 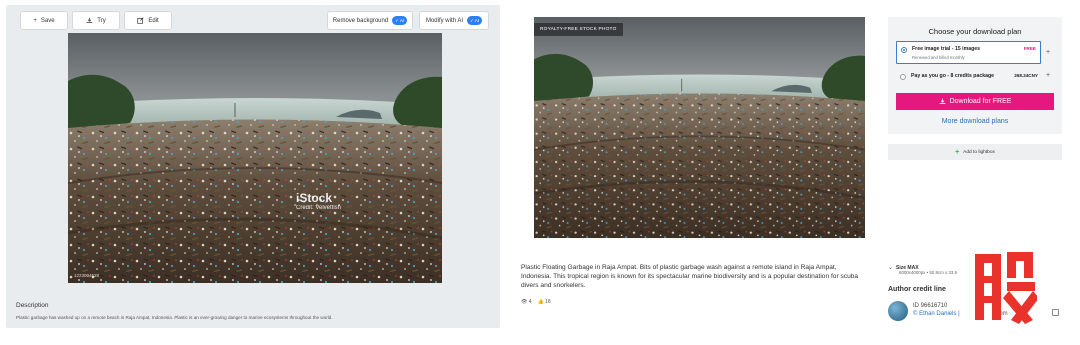 What do you see at coordinates (370, 20) in the screenshot?
I see `remove-background-button: Remove background ✓ AI` at bounding box center [370, 20].